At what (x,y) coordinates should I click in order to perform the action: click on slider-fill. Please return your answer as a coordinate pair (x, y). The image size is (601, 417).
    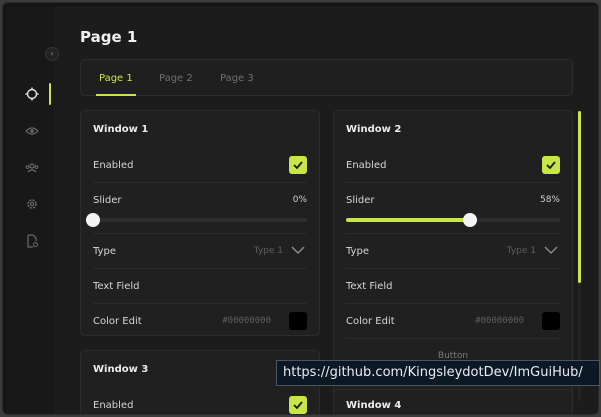
    Looking at the image, I should click on (408, 220).